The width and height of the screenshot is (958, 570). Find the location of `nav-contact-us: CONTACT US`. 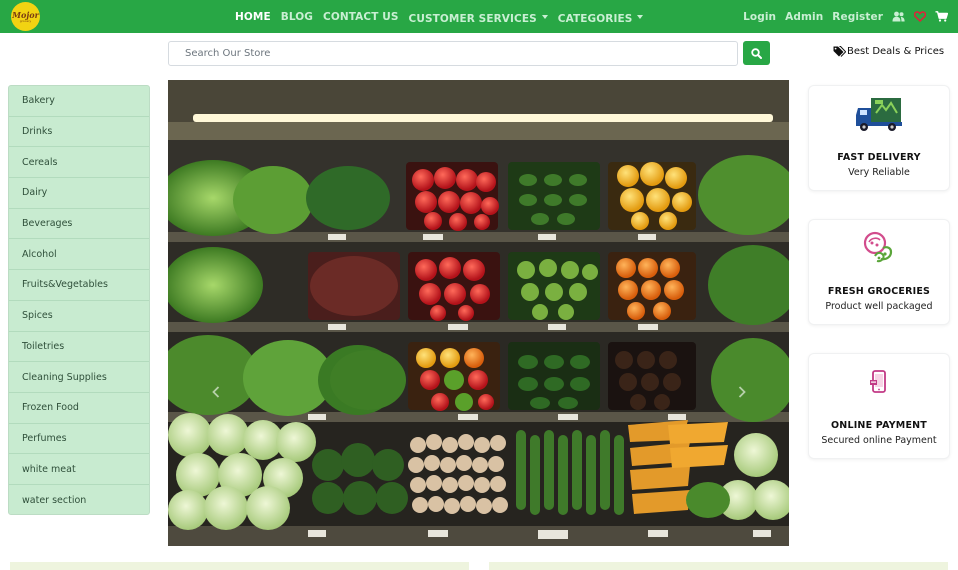

nav-contact-us: CONTACT US is located at coordinates (361, 17).